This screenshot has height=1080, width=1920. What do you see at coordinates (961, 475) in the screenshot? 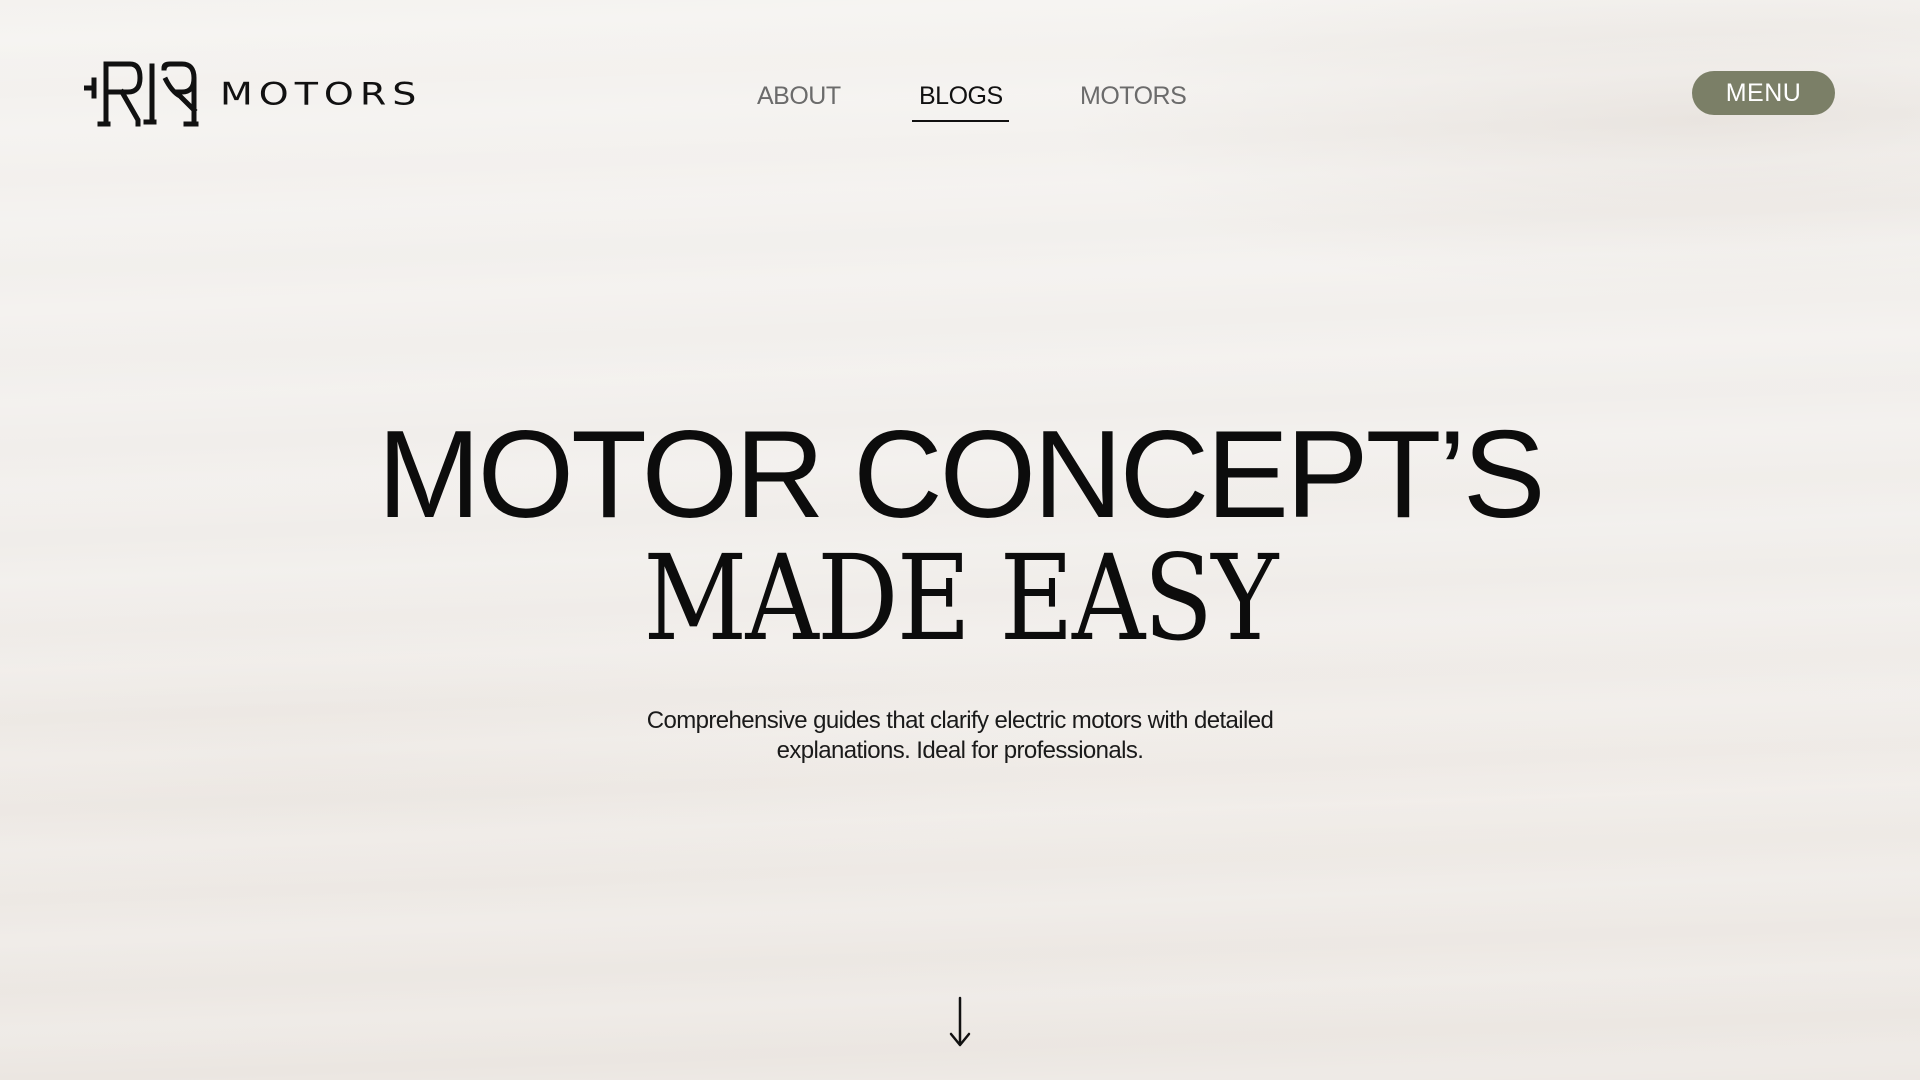
I see `hero-title-line-1: MOTOR CONCEPT’S` at bounding box center [961, 475].